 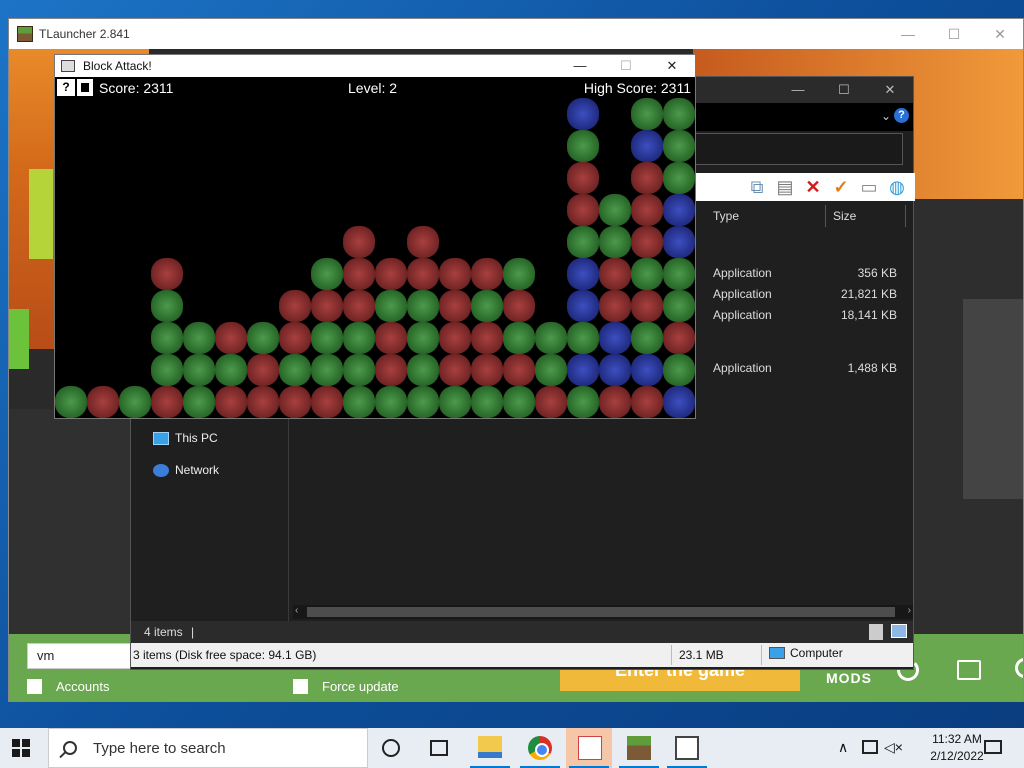 What do you see at coordinates (909, 610) in the screenshot?
I see `scroll-right-arrow-icon: ›` at bounding box center [909, 610].